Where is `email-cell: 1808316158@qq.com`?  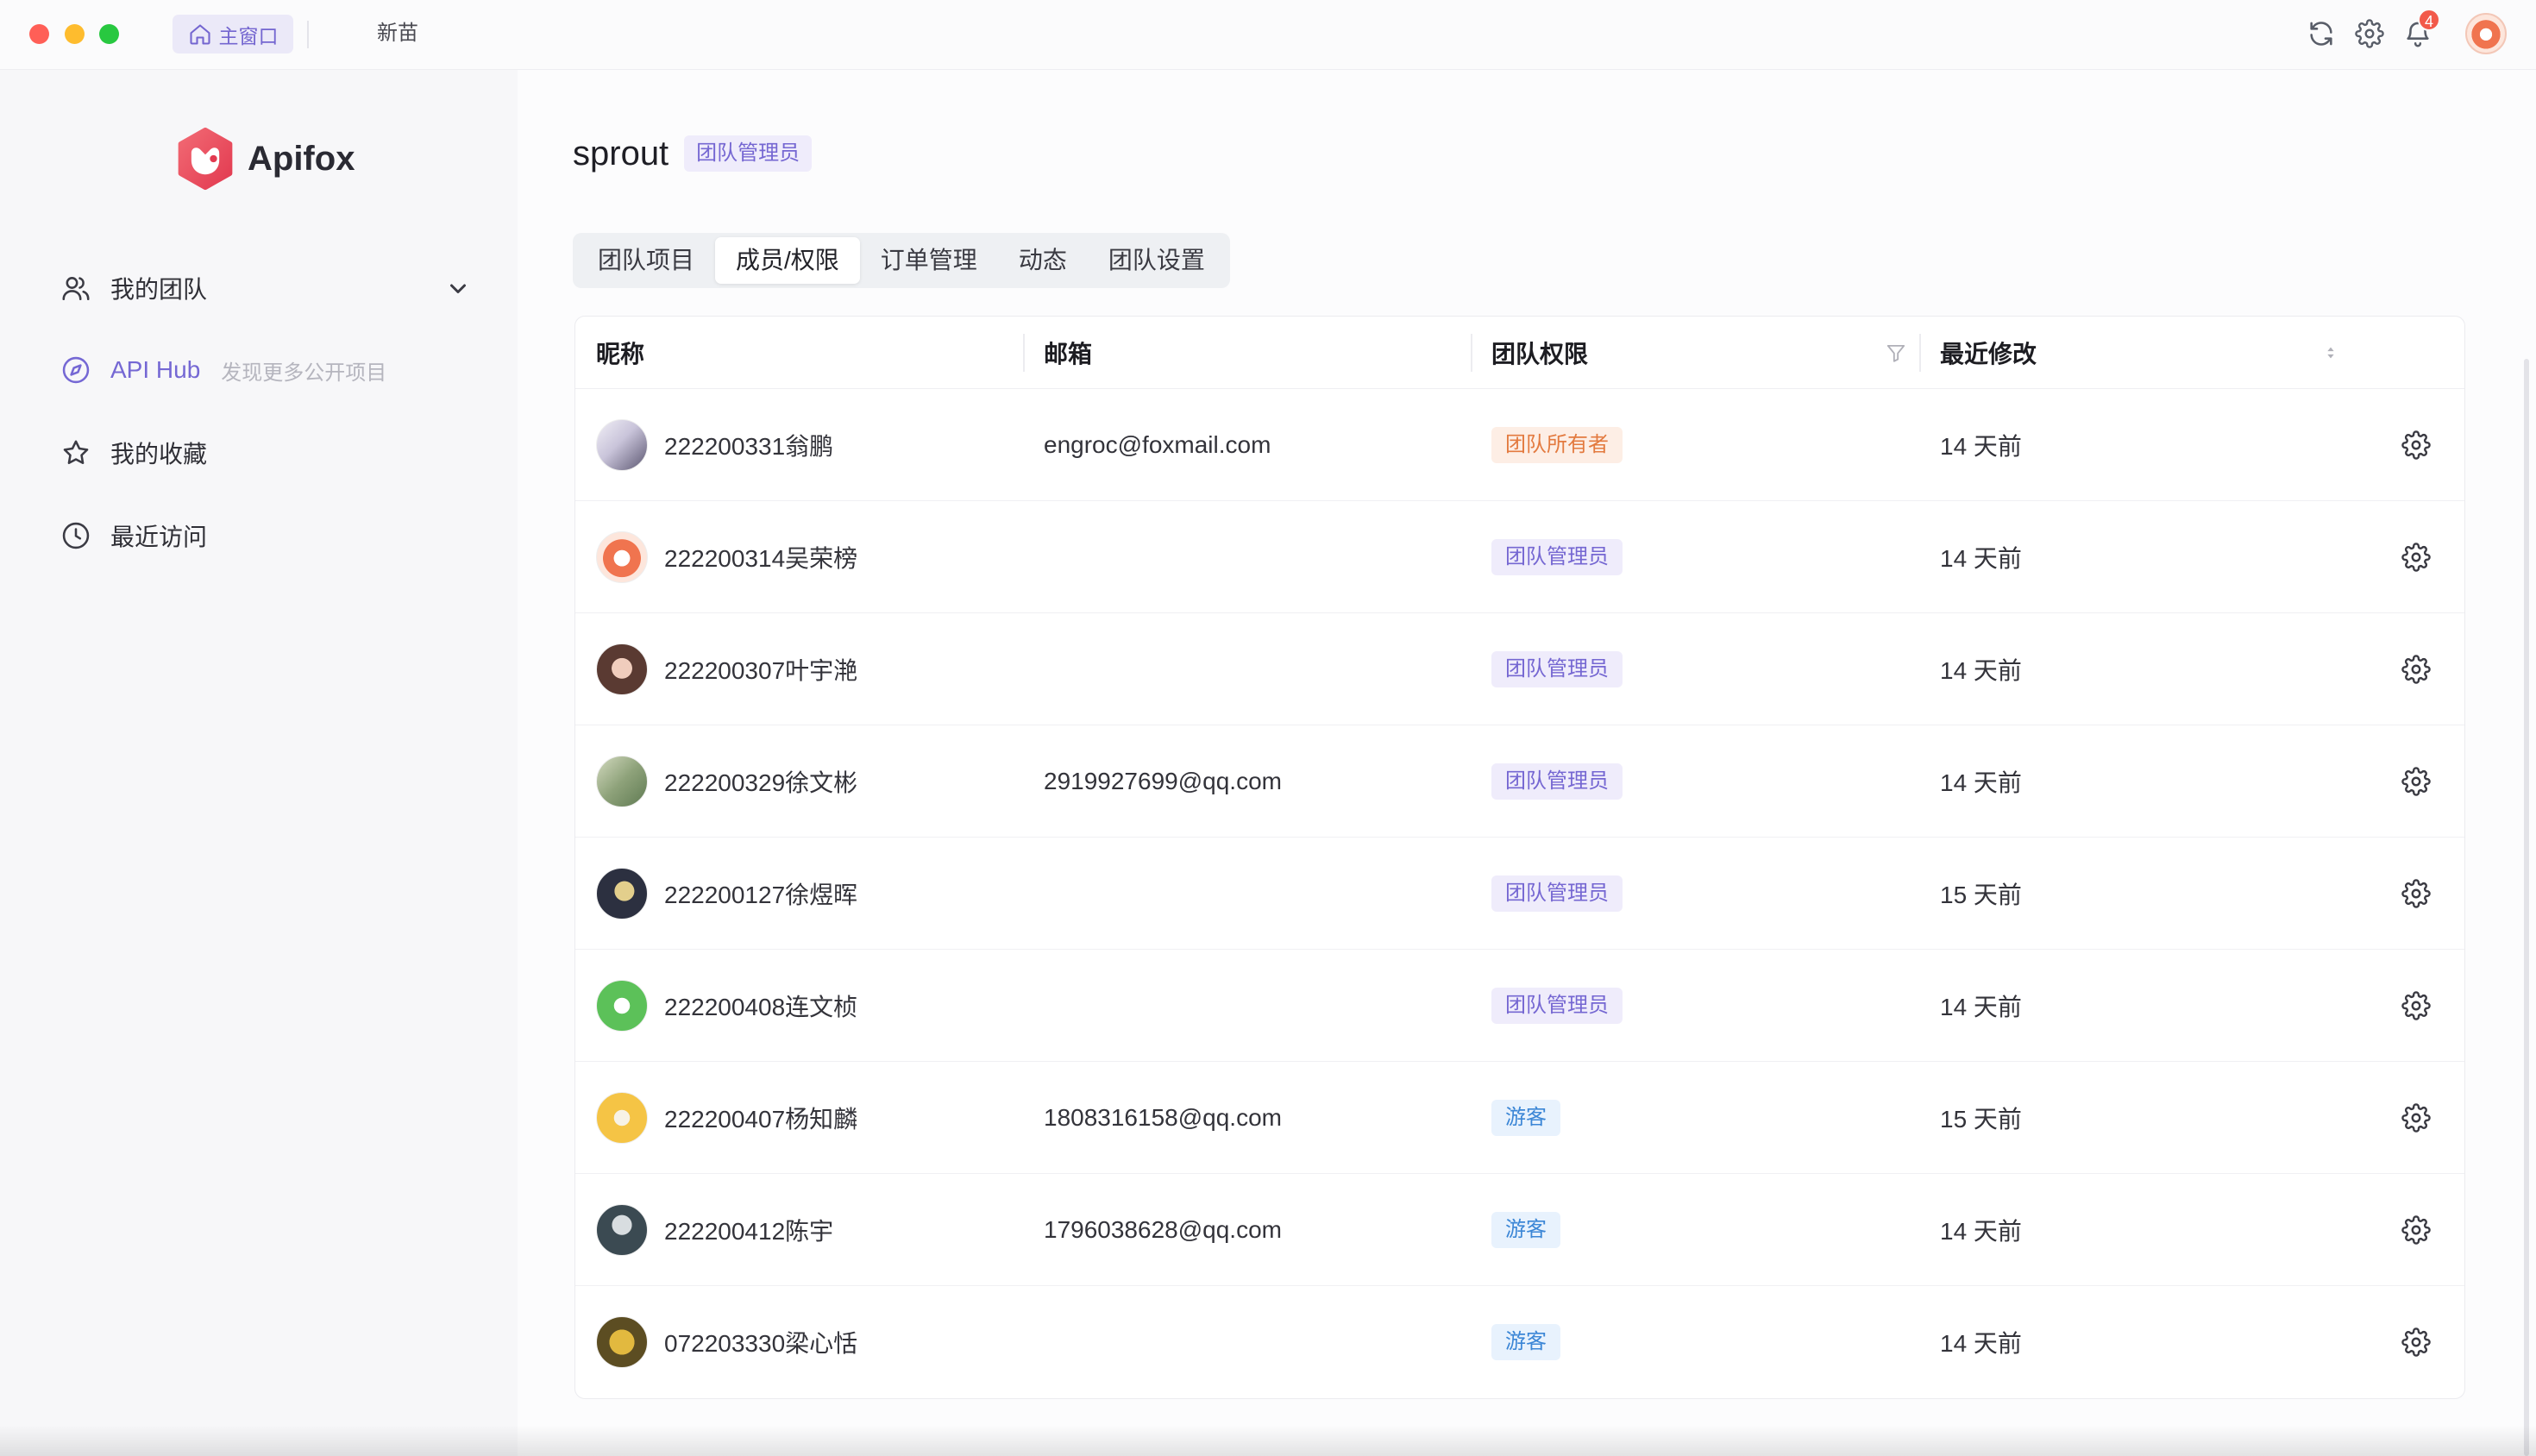 email-cell: 1808316158@qq.com is located at coordinates (1247, 1118).